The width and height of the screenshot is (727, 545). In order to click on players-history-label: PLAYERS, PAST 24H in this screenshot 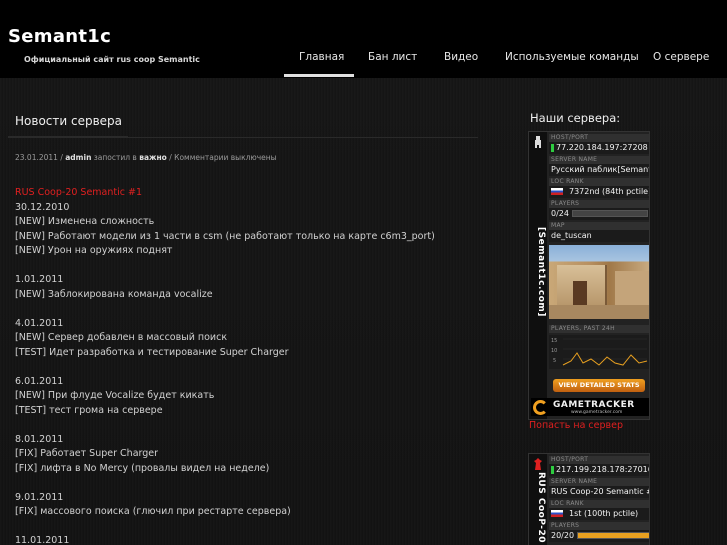, I will do `click(599, 329)`.